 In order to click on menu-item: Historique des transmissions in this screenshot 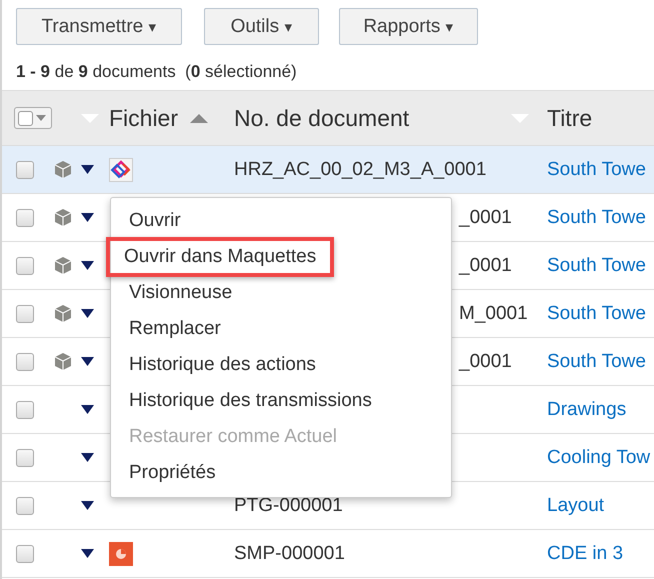, I will do `click(281, 401)`.